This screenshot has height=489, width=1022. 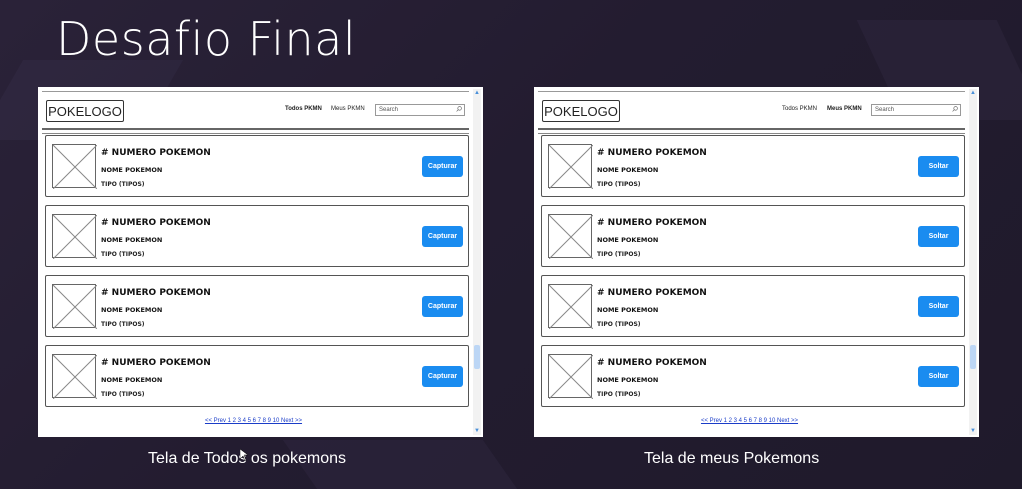 What do you see at coordinates (244, 455) in the screenshot?
I see `mouse-cursor-icon` at bounding box center [244, 455].